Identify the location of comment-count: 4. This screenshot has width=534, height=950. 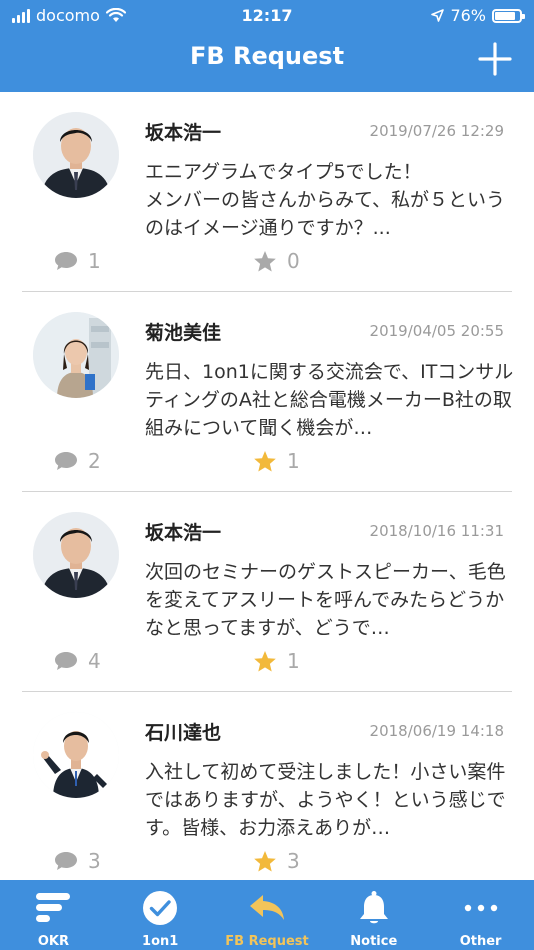
(94, 661).